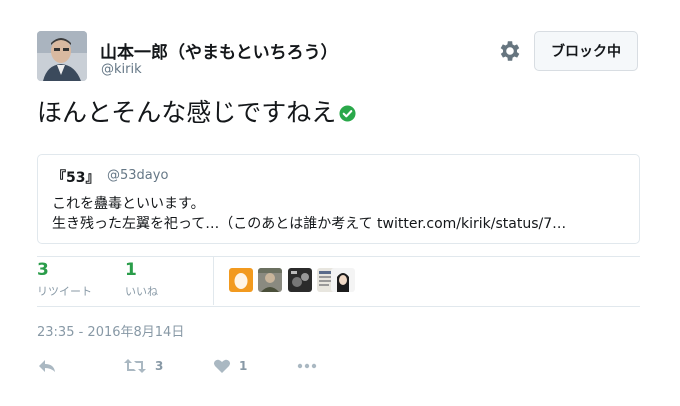  Describe the element at coordinates (64, 279) in the screenshot. I see `retweet-stat: 3 リツイート` at that location.